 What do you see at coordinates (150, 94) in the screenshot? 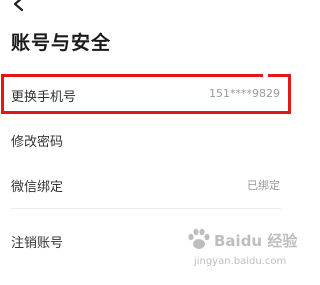
I see `change-phone-row: 更换手机号 151****9829` at bounding box center [150, 94].